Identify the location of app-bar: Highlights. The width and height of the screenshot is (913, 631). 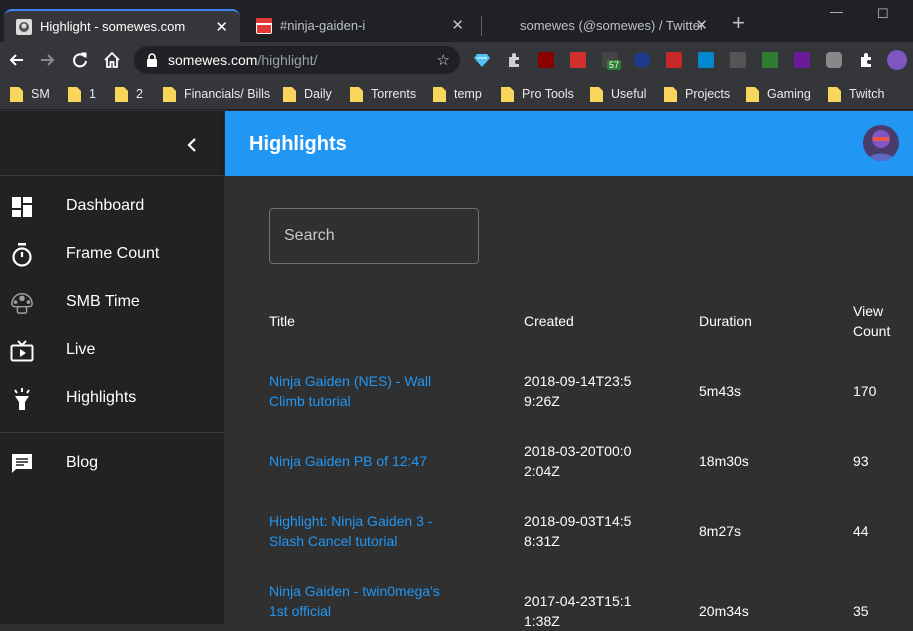
(569, 143).